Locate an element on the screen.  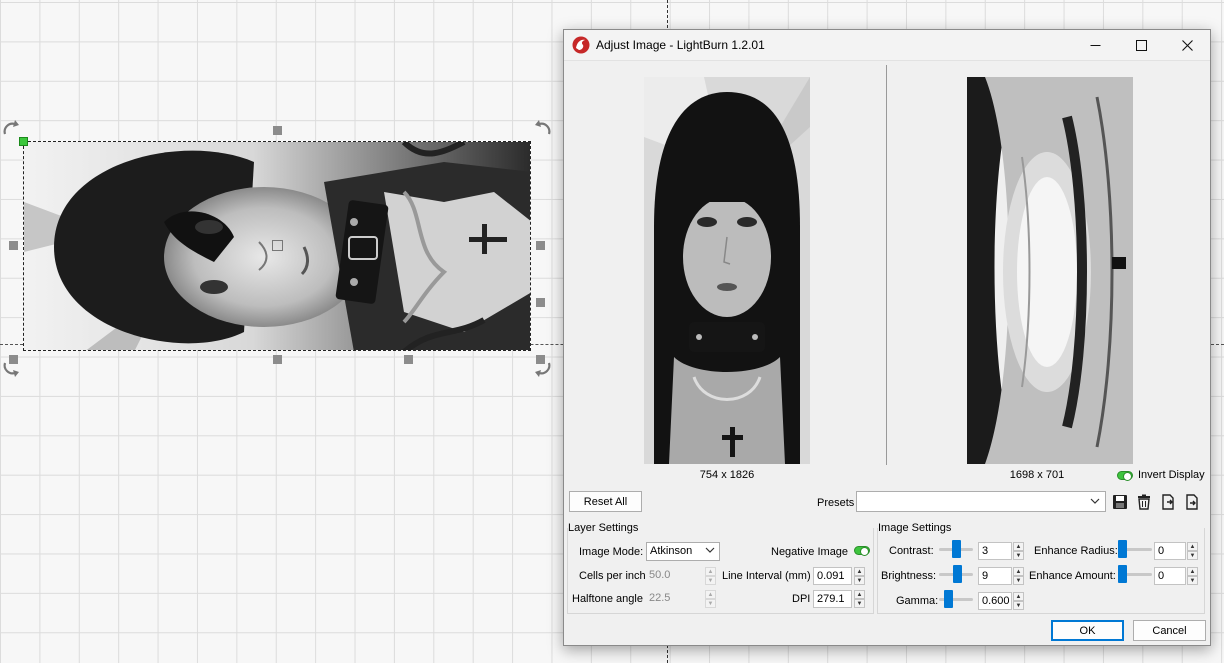
close-icon is located at coordinates (1187, 45).